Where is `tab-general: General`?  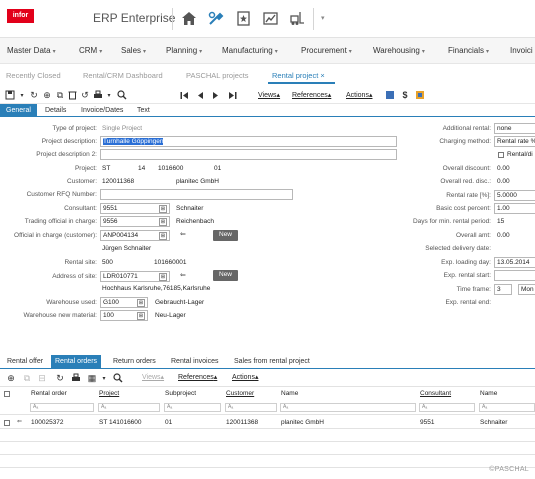
tab-general: General is located at coordinates (18, 110).